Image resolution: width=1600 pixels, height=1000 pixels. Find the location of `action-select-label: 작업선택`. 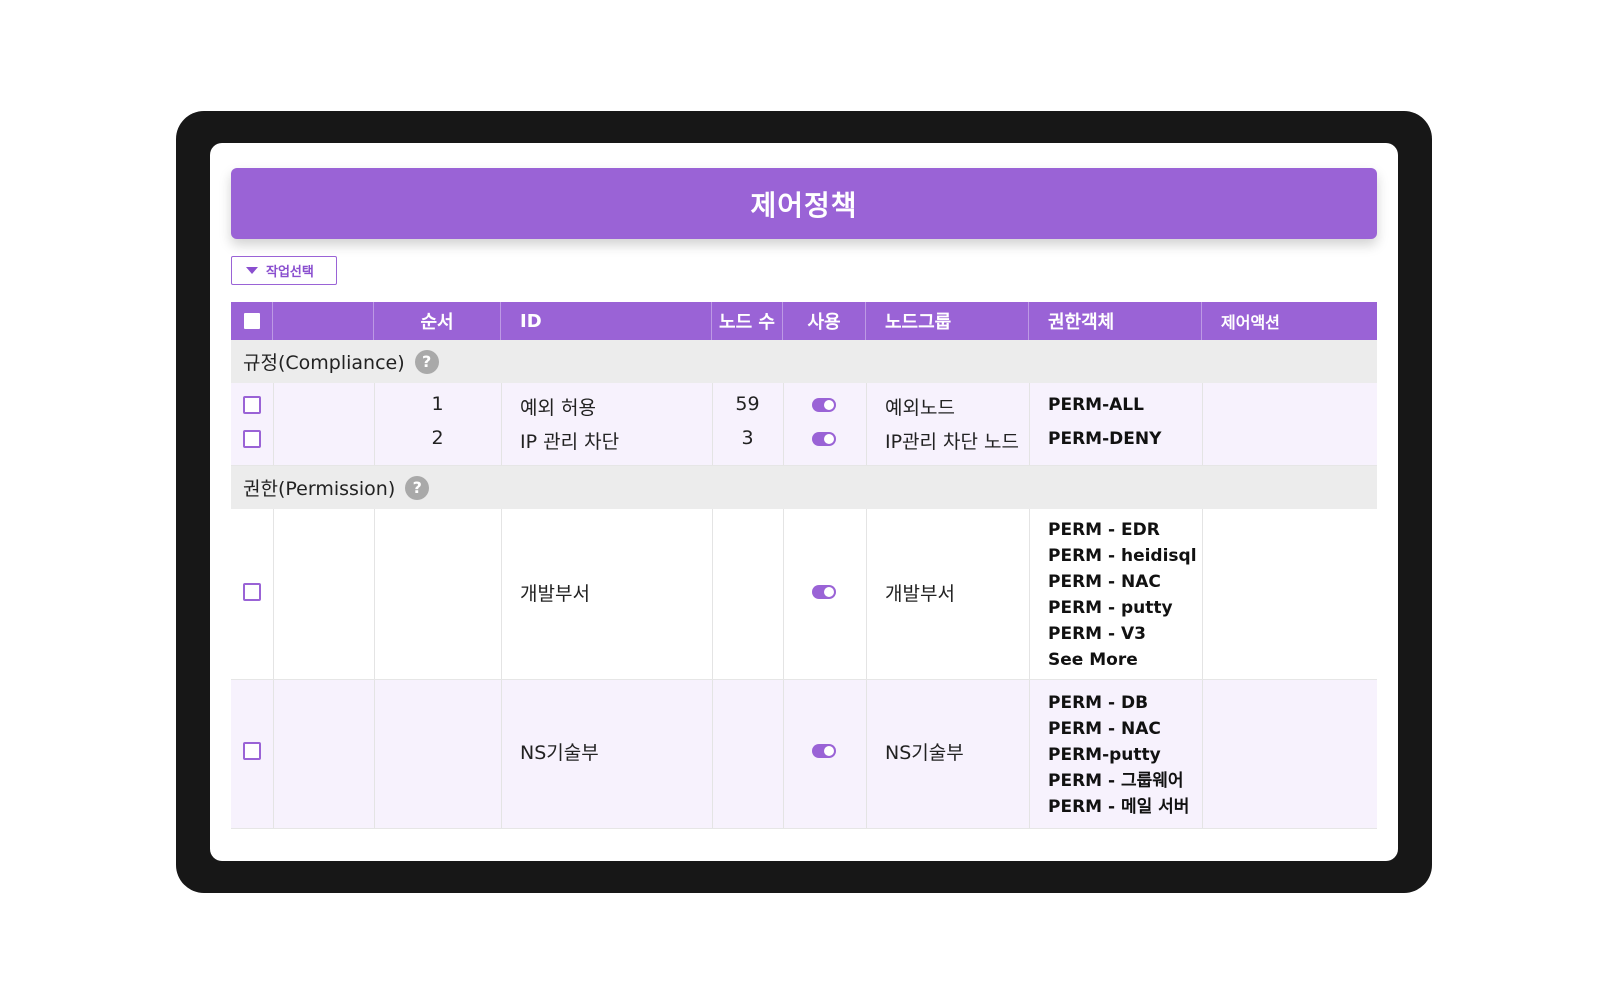

action-select-label: 작업선택 is located at coordinates (290, 272).